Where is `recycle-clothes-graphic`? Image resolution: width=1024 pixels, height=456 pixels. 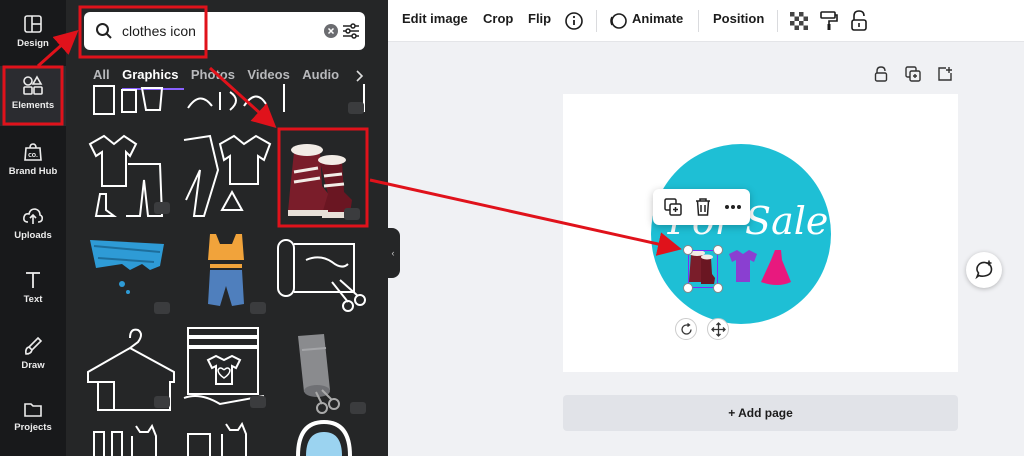
recycle-clothes-graphic is located at coordinates (227, 175).